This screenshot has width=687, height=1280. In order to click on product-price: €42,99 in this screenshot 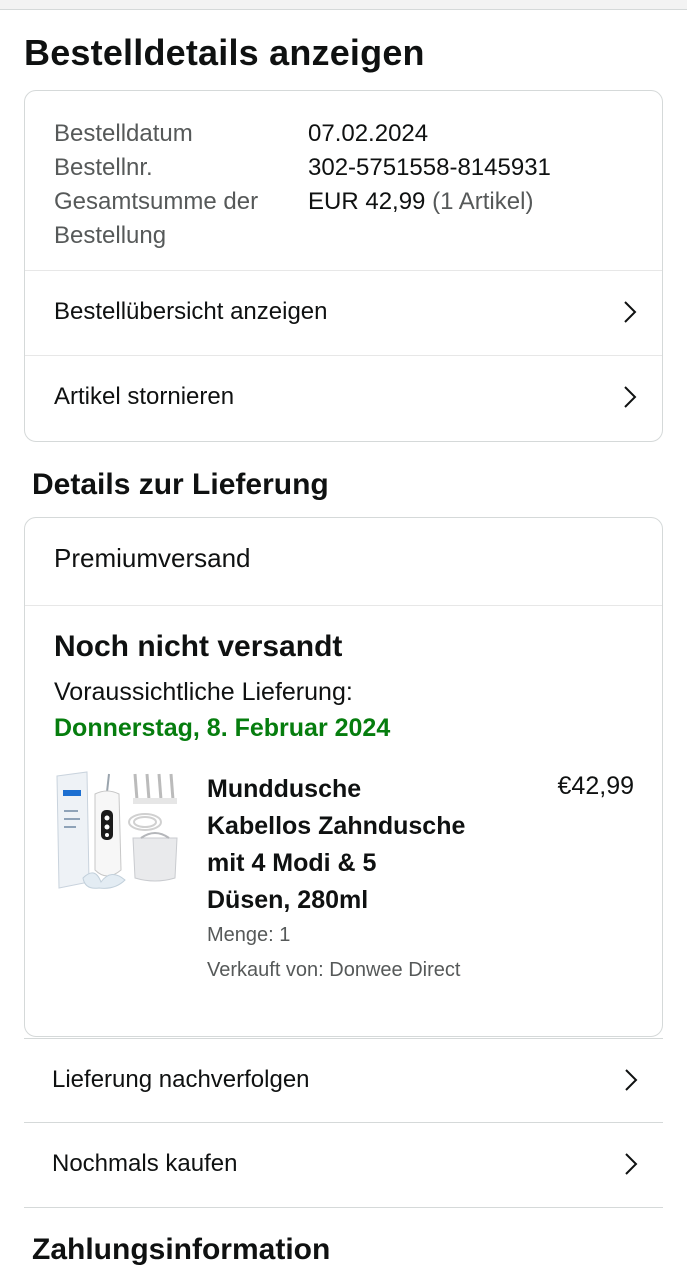, I will do `click(595, 786)`.